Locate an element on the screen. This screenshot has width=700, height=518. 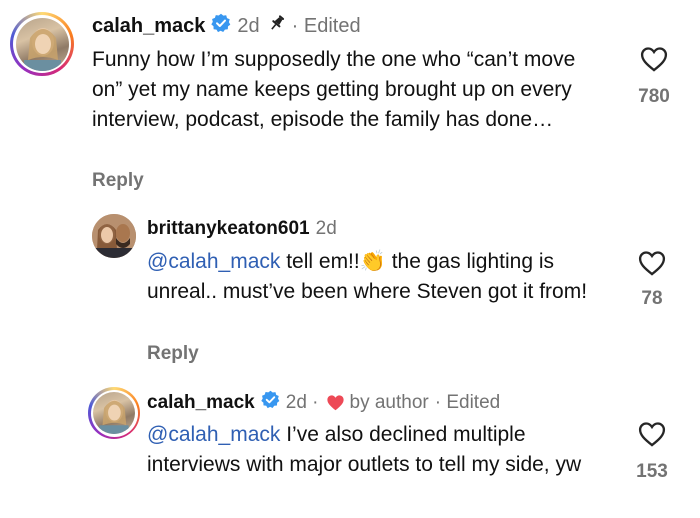
liked-by-author-label: by author is located at coordinates (389, 402).